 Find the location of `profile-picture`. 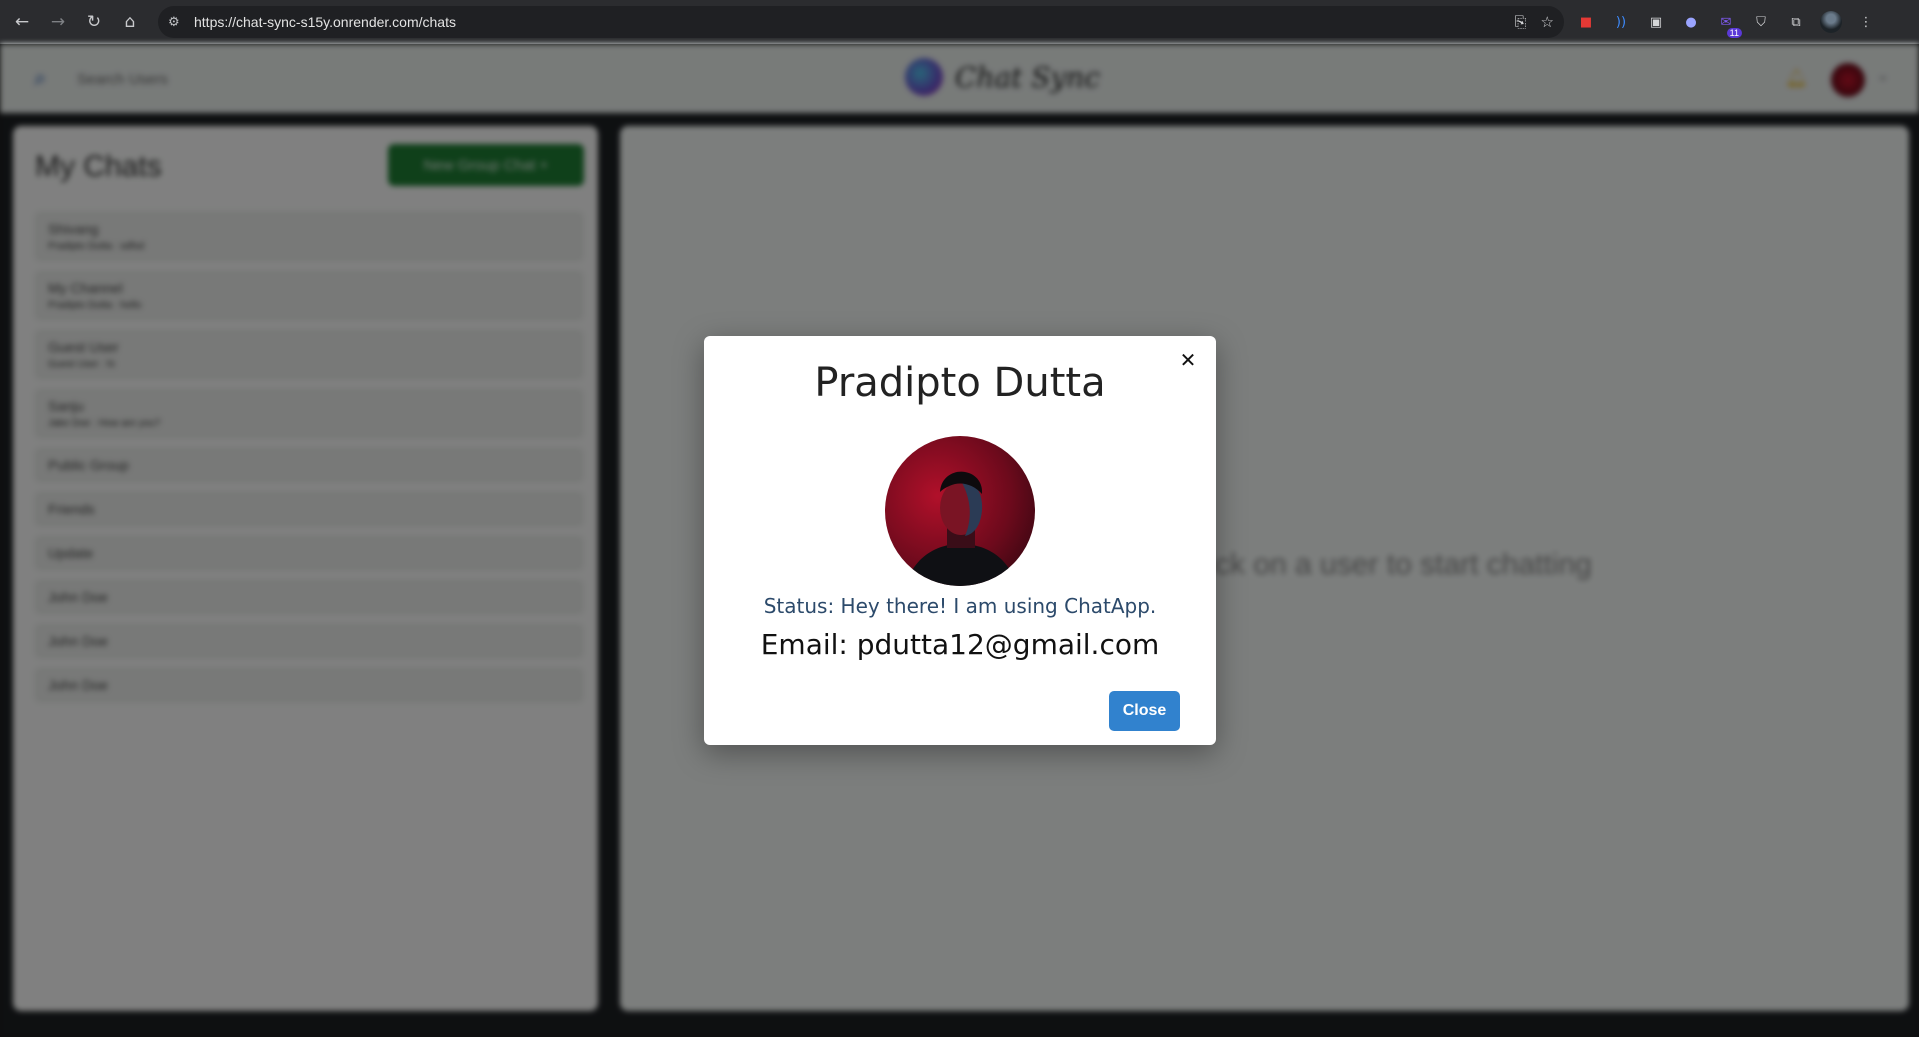

profile-picture is located at coordinates (960, 511).